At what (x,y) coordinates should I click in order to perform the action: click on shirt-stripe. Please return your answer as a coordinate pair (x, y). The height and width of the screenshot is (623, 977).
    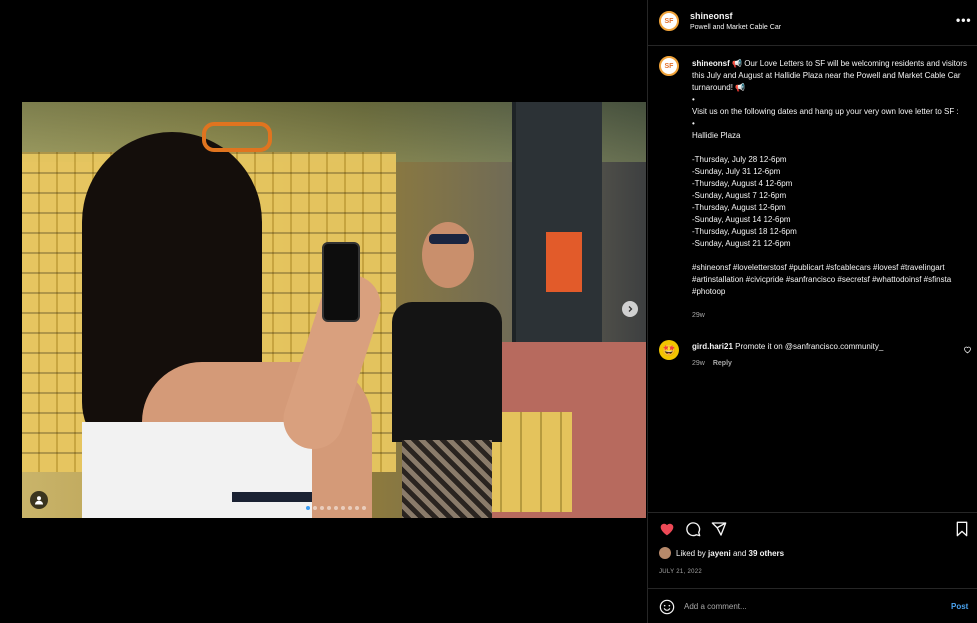
    Looking at the image, I should click on (272, 497).